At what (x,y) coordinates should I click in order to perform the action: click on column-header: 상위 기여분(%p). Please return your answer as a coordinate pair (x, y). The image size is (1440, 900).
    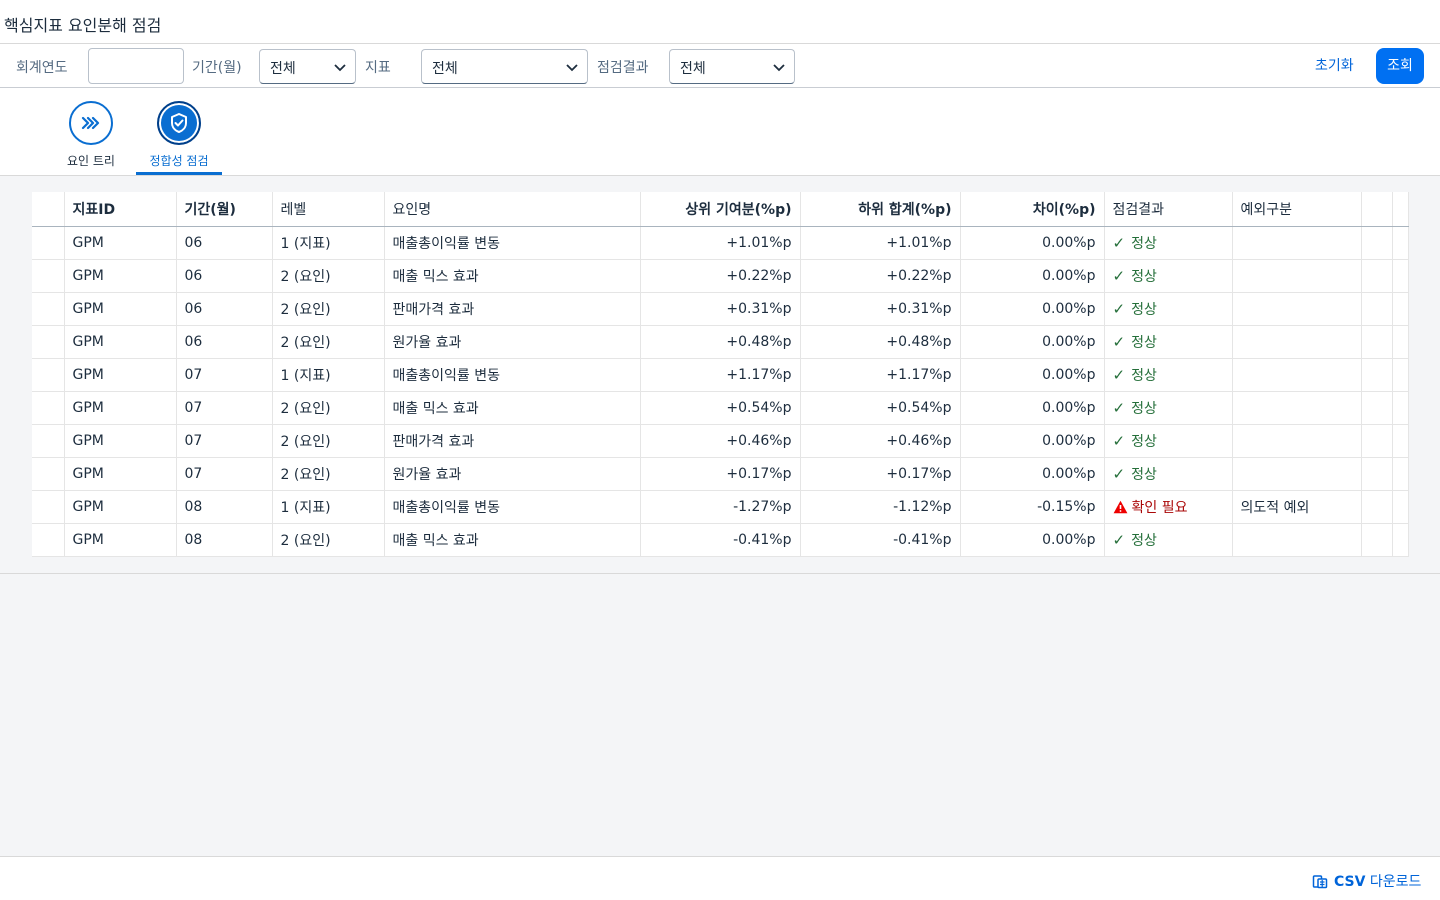
    Looking at the image, I should click on (720, 209).